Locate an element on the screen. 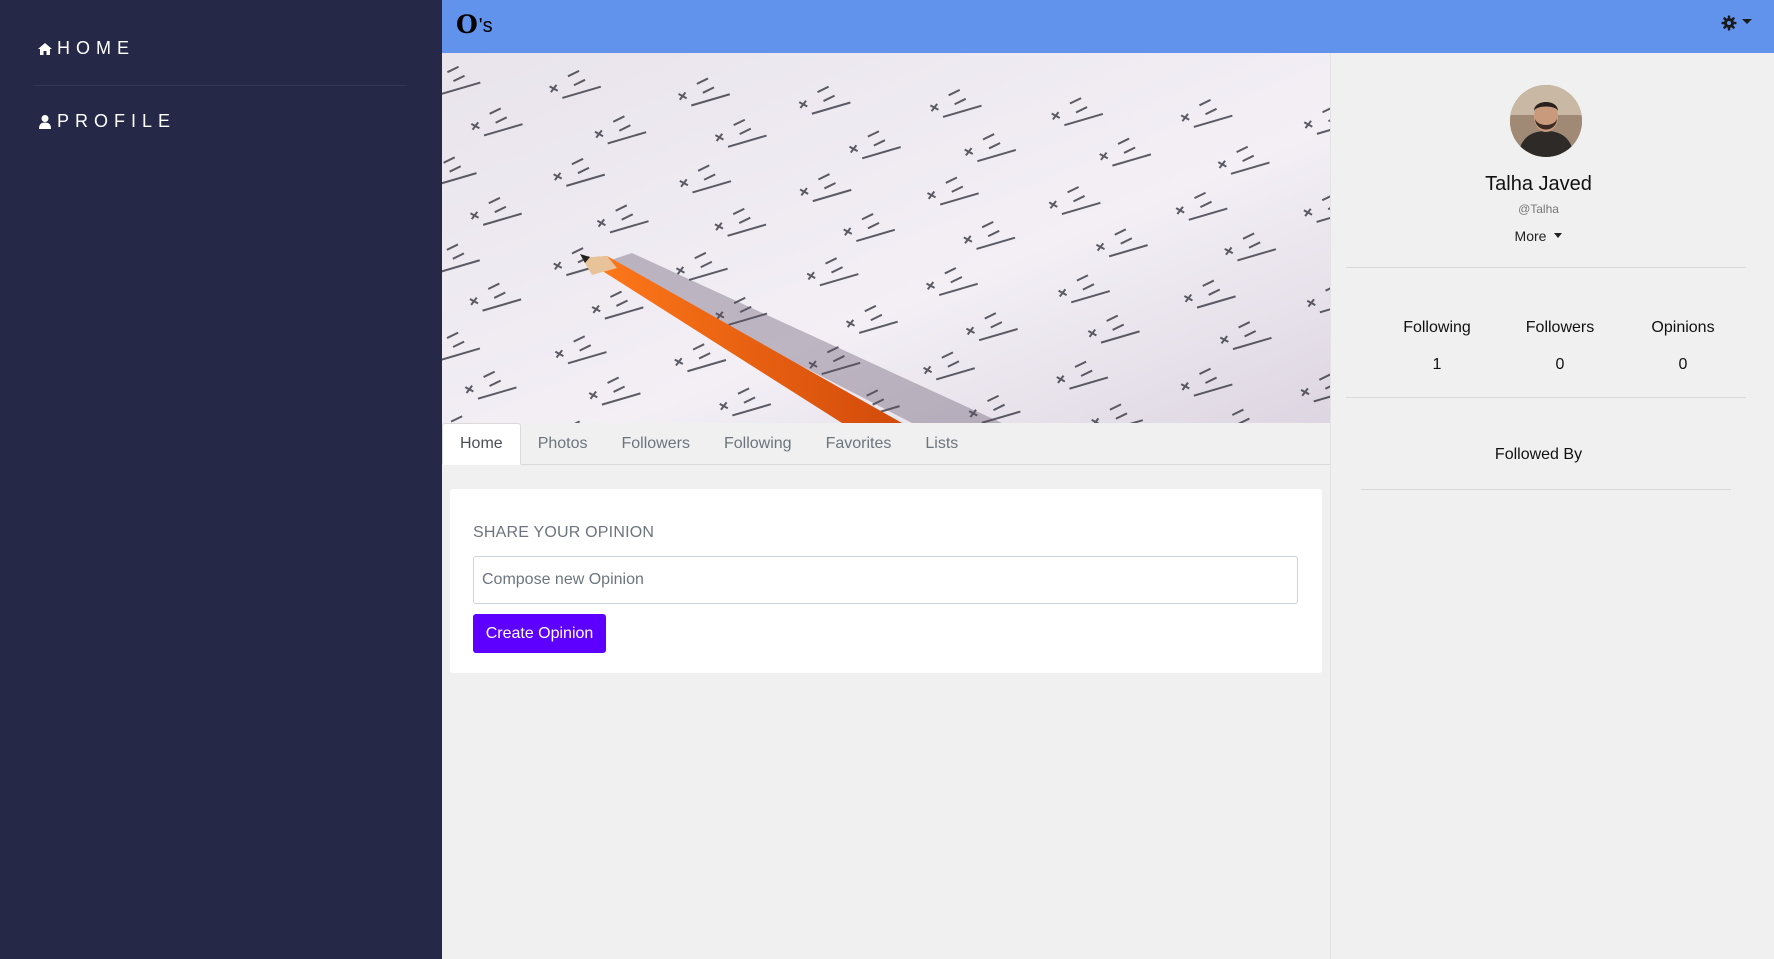 The image size is (1774, 959). sidebar-item-label: HOME is located at coordinates (96, 48).